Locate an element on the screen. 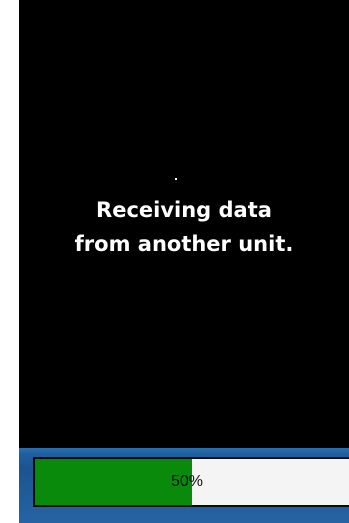 This screenshot has width=349, height=523. status-message-line1: Receiving data is located at coordinates (184, 210).